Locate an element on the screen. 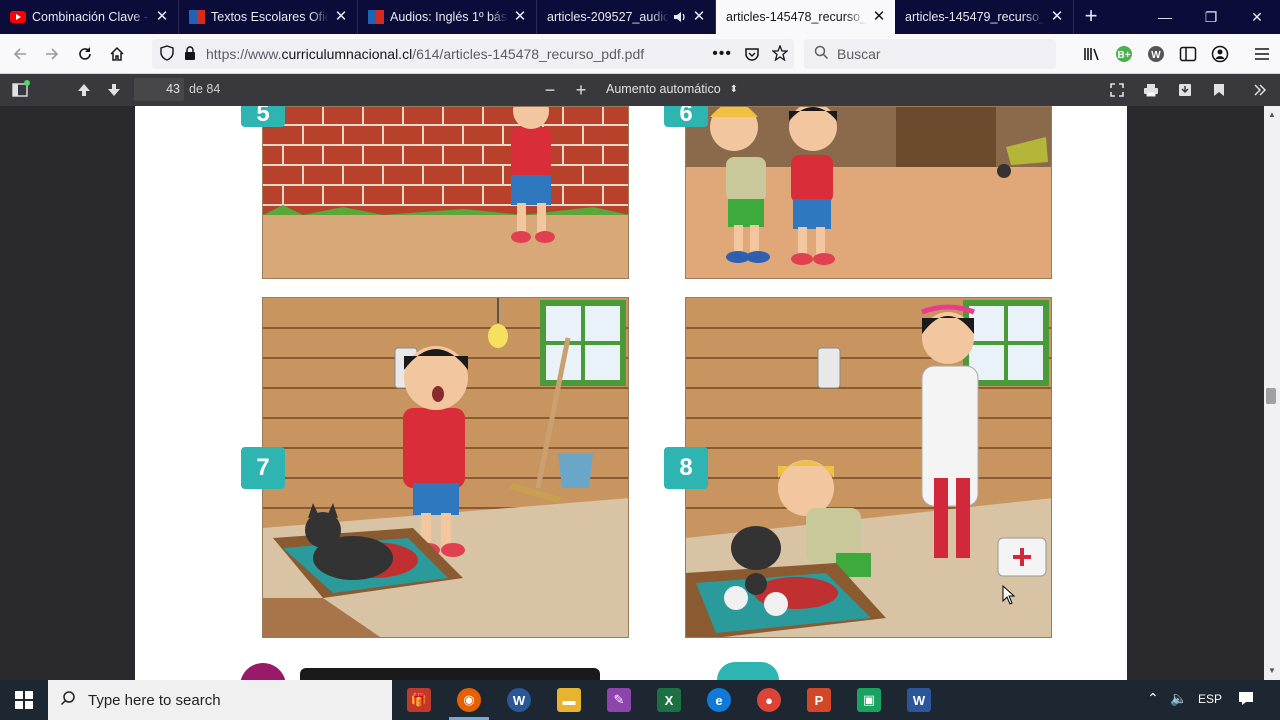  tracking-shield-icon is located at coordinates (167, 54).